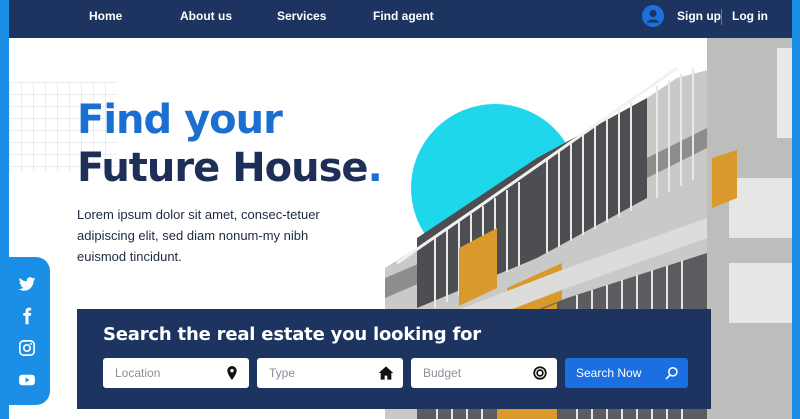  Describe the element at coordinates (223, 168) in the screenshot. I see `hero-title-line2-text: Future House` at that location.